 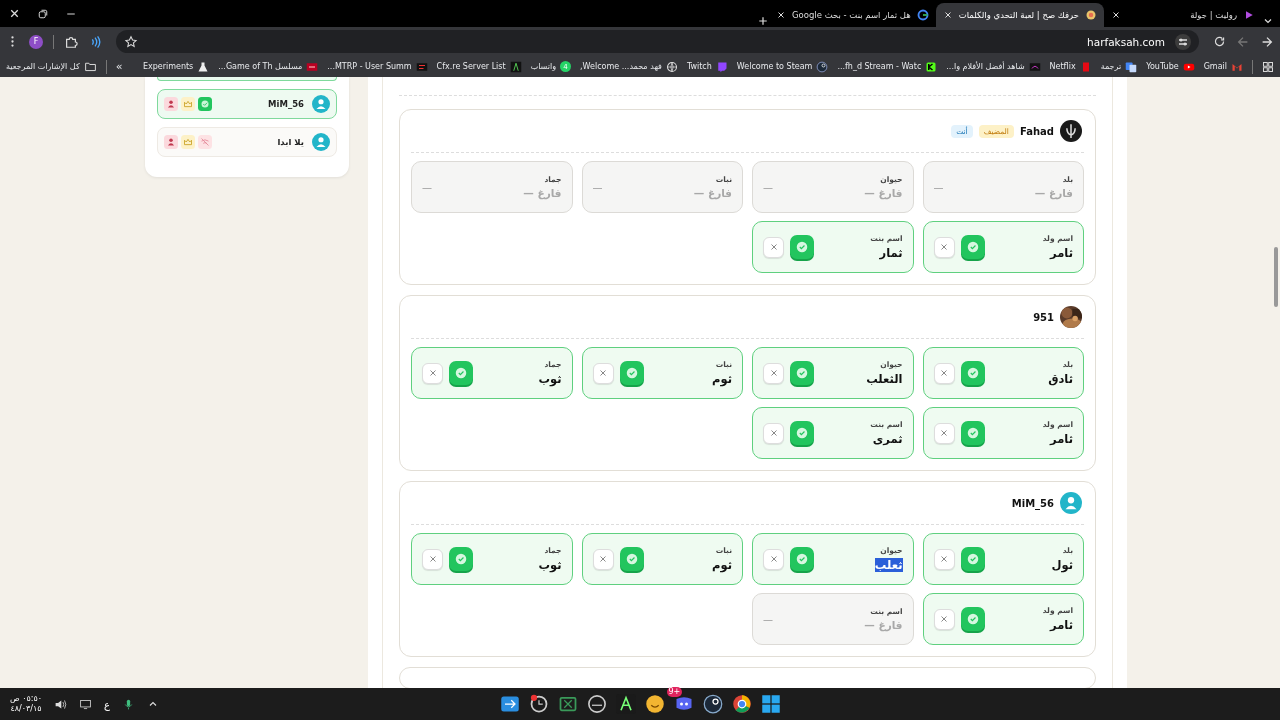 What do you see at coordinates (1219, 41) in the screenshot?
I see `reload-icon` at bounding box center [1219, 41].